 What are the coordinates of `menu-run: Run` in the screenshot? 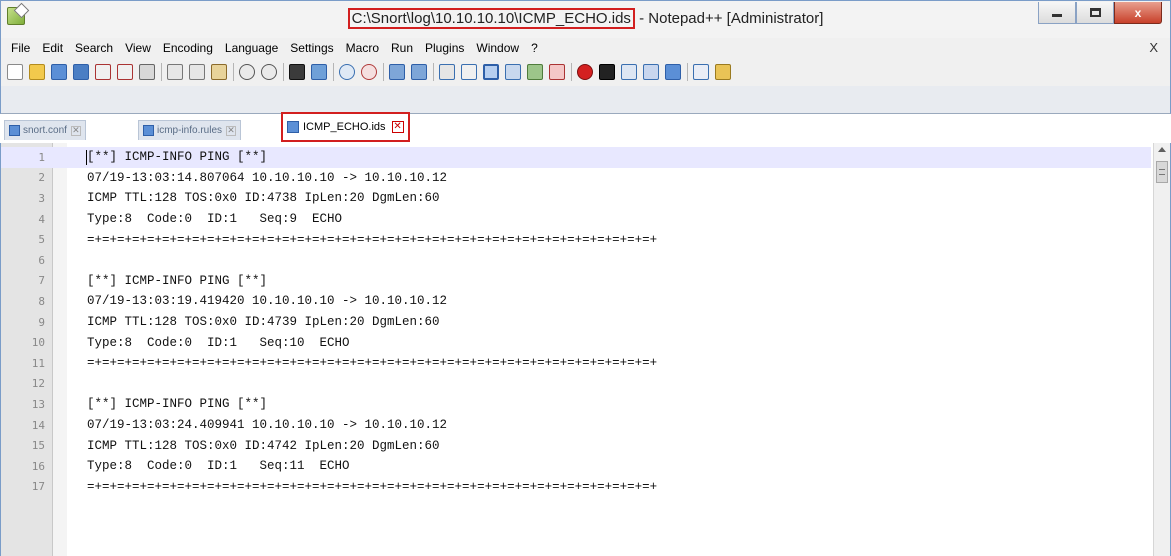 It's located at (402, 48).